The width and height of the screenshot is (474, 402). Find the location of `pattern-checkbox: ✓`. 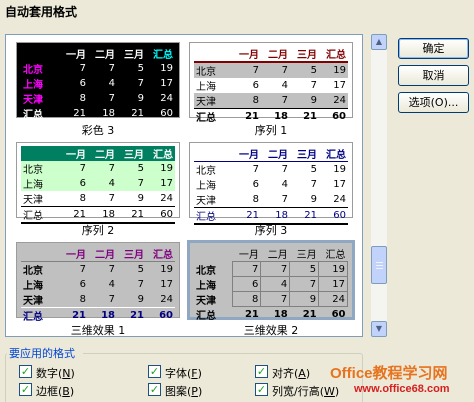

pattern-checkbox: ✓ is located at coordinates (154, 389).